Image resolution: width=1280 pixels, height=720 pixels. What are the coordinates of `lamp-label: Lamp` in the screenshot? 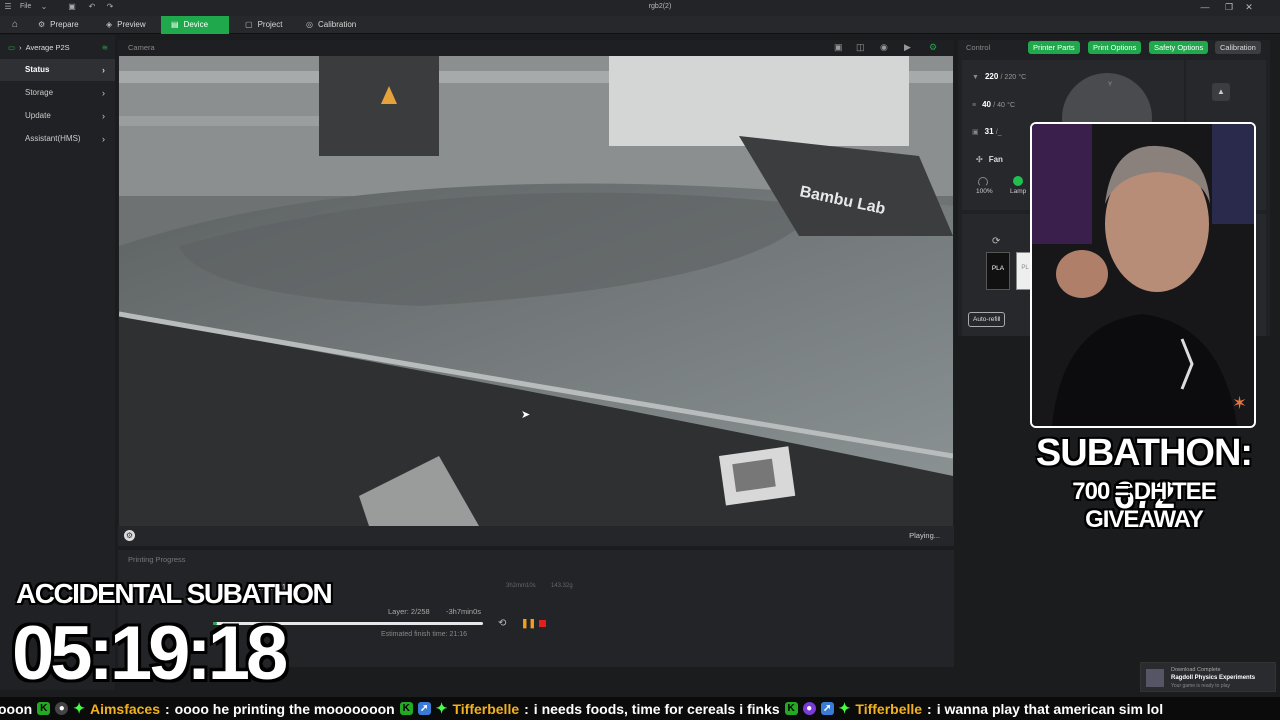 It's located at (1018, 191).